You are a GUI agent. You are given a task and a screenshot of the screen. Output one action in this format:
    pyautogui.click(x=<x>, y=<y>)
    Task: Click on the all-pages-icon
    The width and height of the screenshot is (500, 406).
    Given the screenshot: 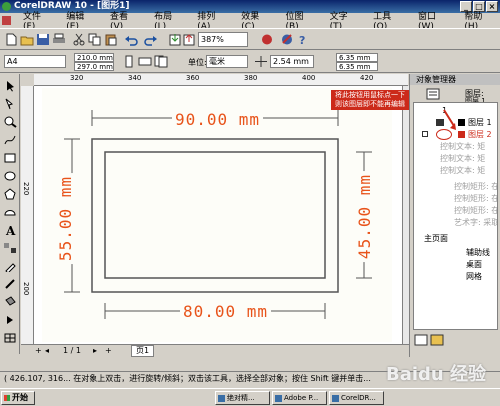 What is the action you would take?
    pyautogui.click(x=161, y=61)
    